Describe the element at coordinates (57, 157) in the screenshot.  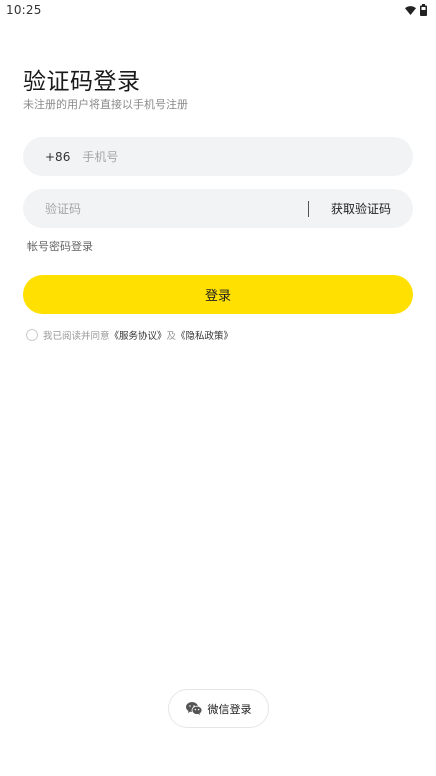
I see `country-code-selector: +86` at that location.